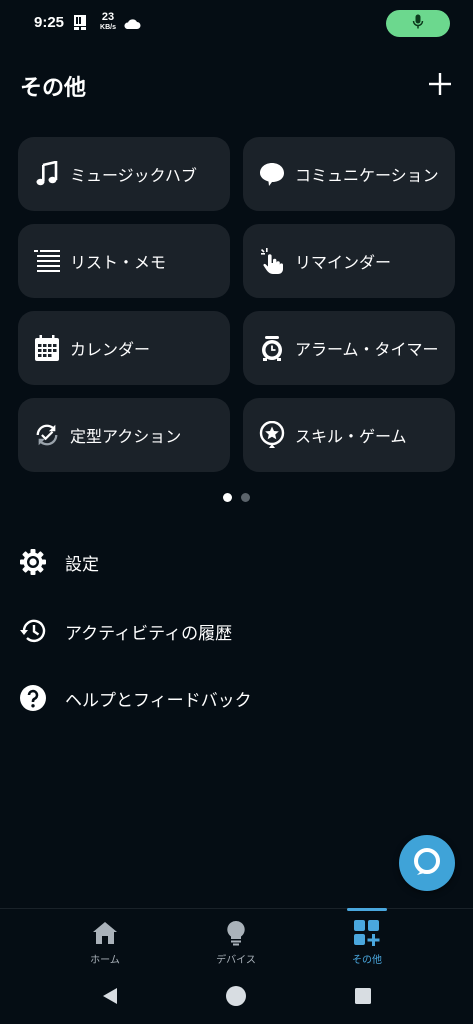 The width and height of the screenshot is (473, 1024). What do you see at coordinates (47, 174) in the screenshot?
I see `music-note-icon` at bounding box center [47, 174].